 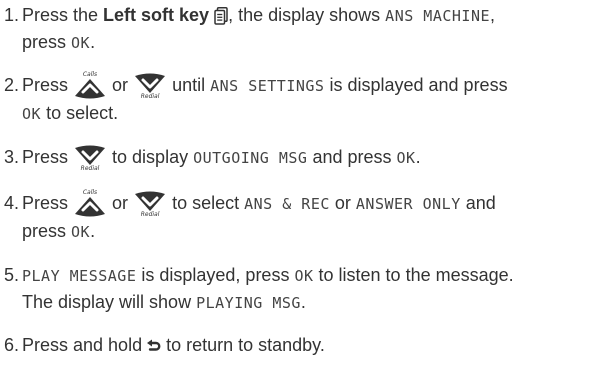 I want to click on step-text-part: to display, so click(x=153, y=157).